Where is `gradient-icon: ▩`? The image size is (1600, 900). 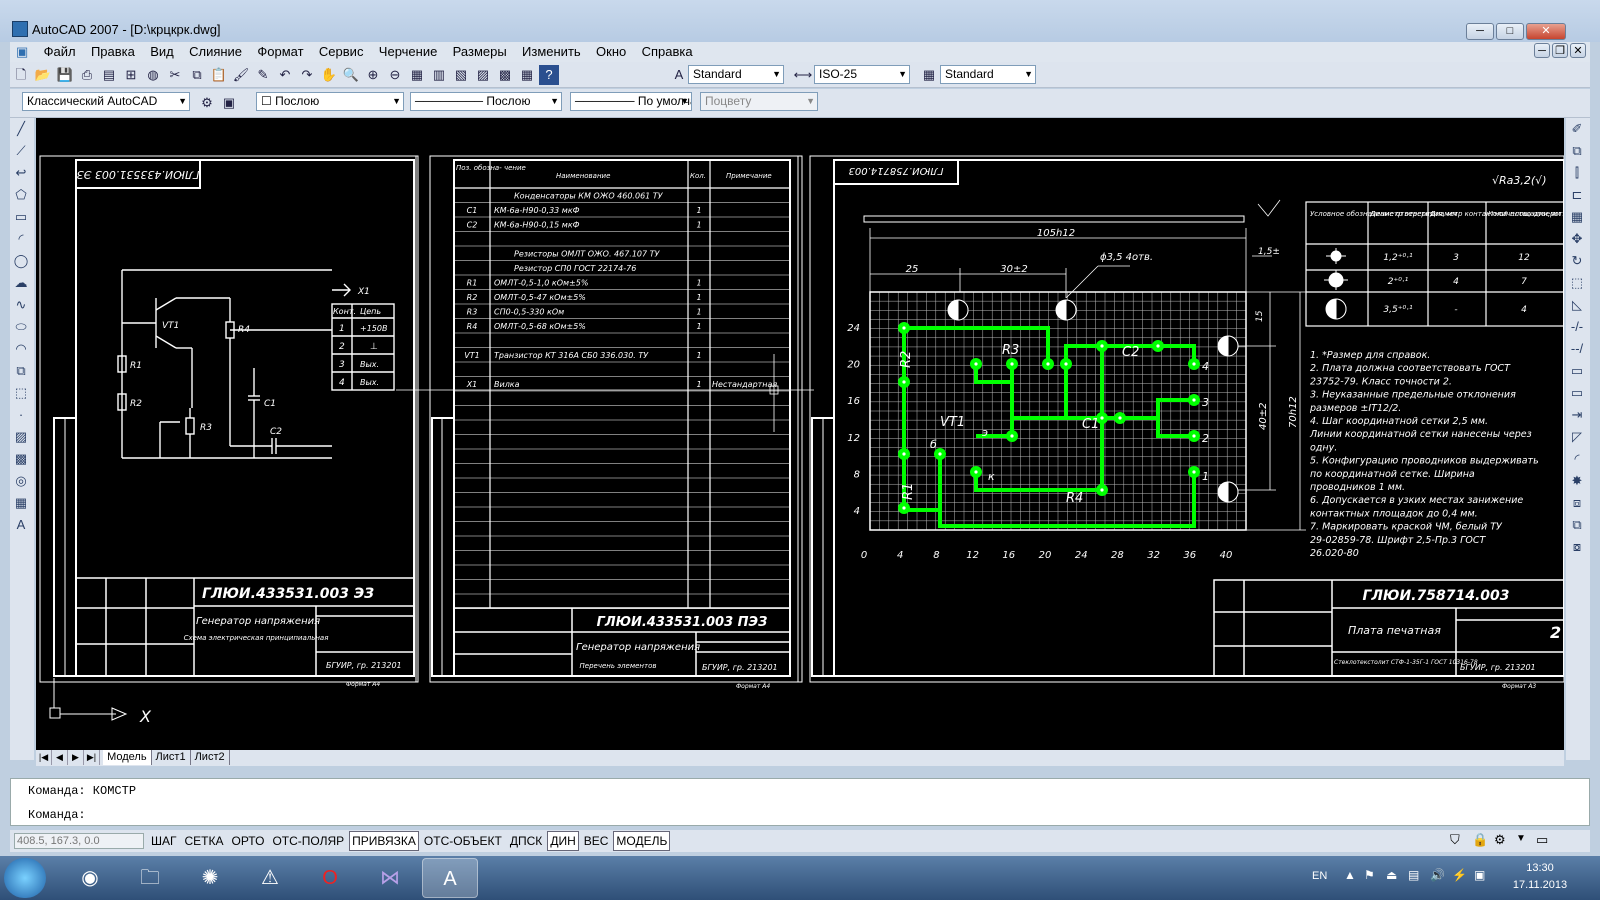 gradient-icon: ▩ is located at coordinates (21, 459).